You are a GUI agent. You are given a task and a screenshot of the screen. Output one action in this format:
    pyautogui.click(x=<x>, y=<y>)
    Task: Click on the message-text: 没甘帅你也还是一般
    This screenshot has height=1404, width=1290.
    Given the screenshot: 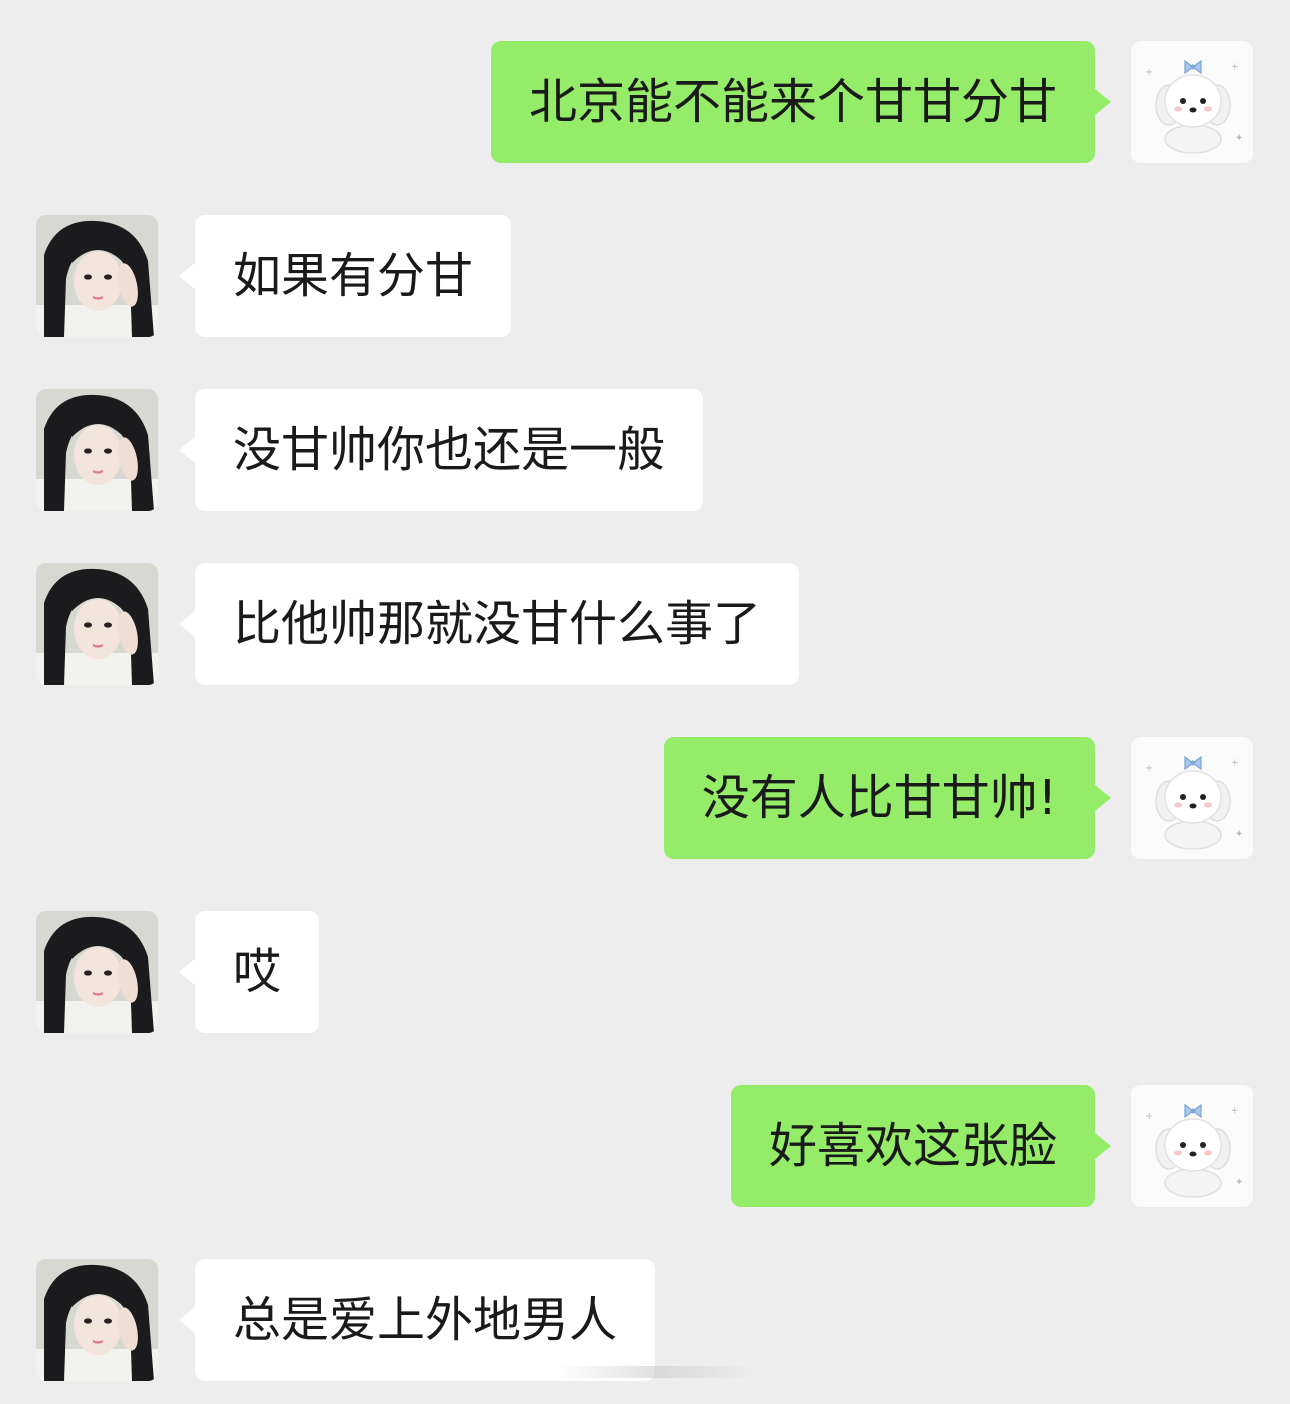 What is the action you would take?
    pyautogui.click(x=449, y=450)
    